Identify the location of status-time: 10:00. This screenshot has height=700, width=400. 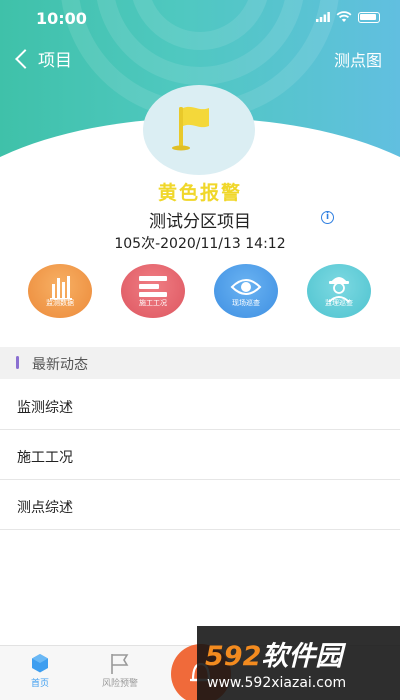
(61, 18).